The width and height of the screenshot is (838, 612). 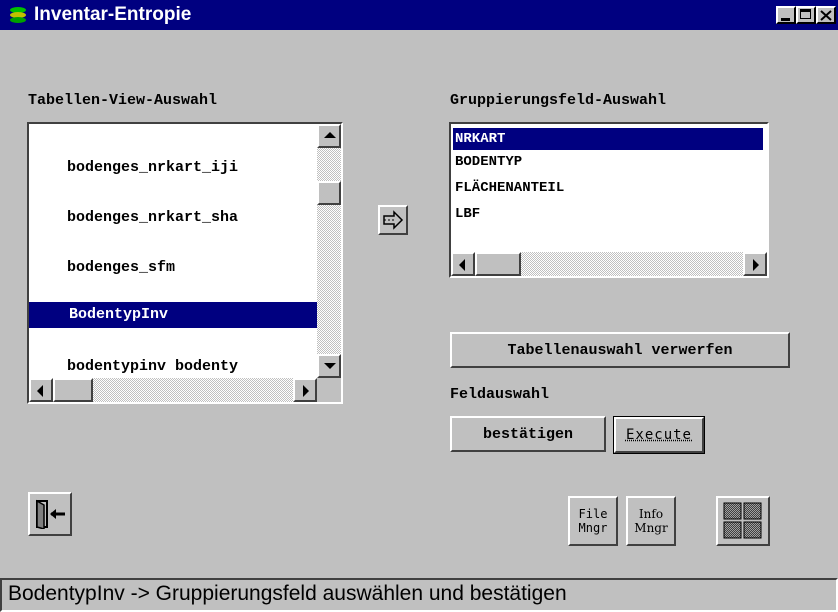 I want to click on field-selection-label: Feldauswahl, so click(x=500, y=394).